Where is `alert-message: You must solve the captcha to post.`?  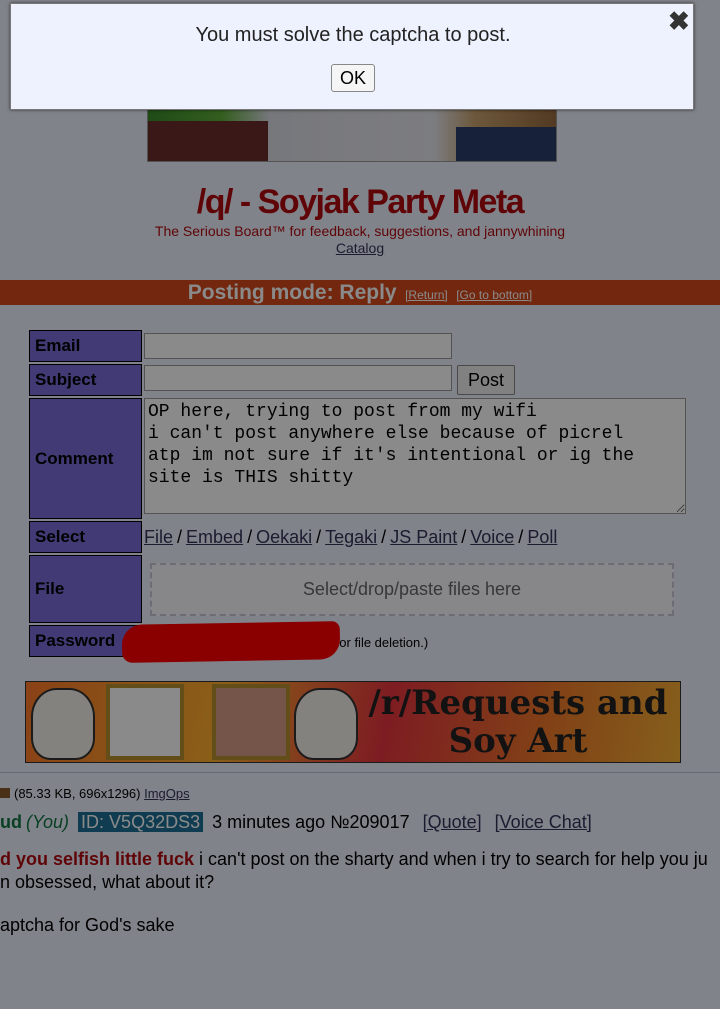 alert-message: You must solve the captcha to post. is located at coordinates (353, 35).